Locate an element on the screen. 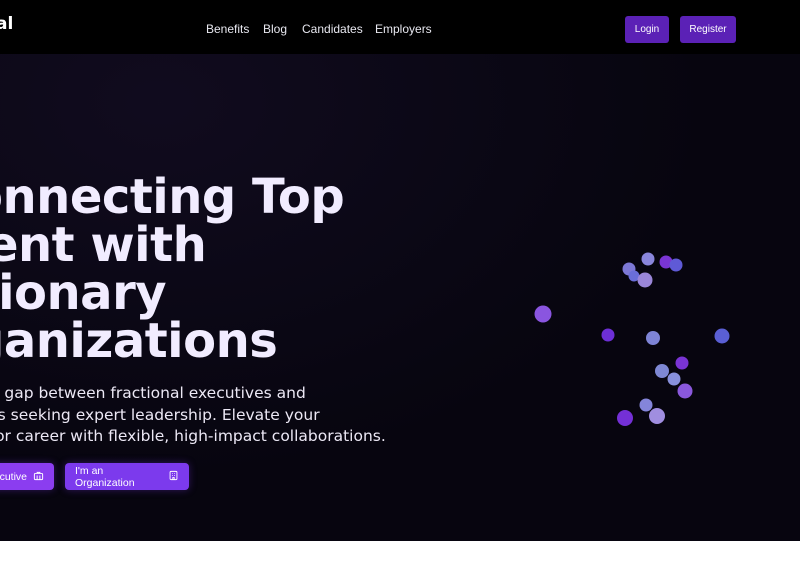 The width and height of the screenshot is (800, 576). nav-blog: Blog is located at coordinates (275, 29).